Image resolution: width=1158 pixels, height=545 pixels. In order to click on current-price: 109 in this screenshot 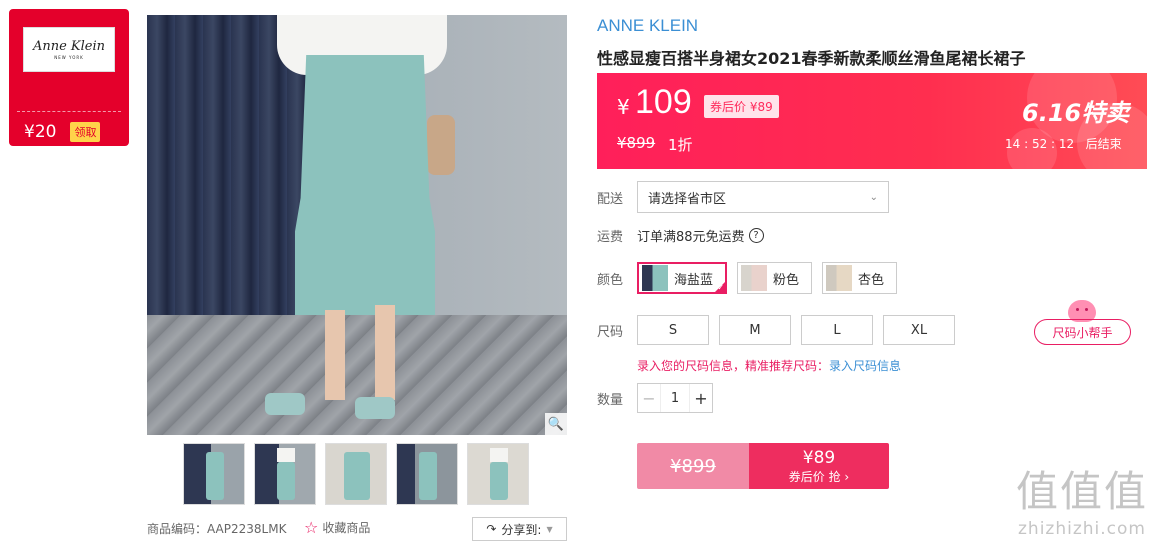, I will do `click(663, 102)`.